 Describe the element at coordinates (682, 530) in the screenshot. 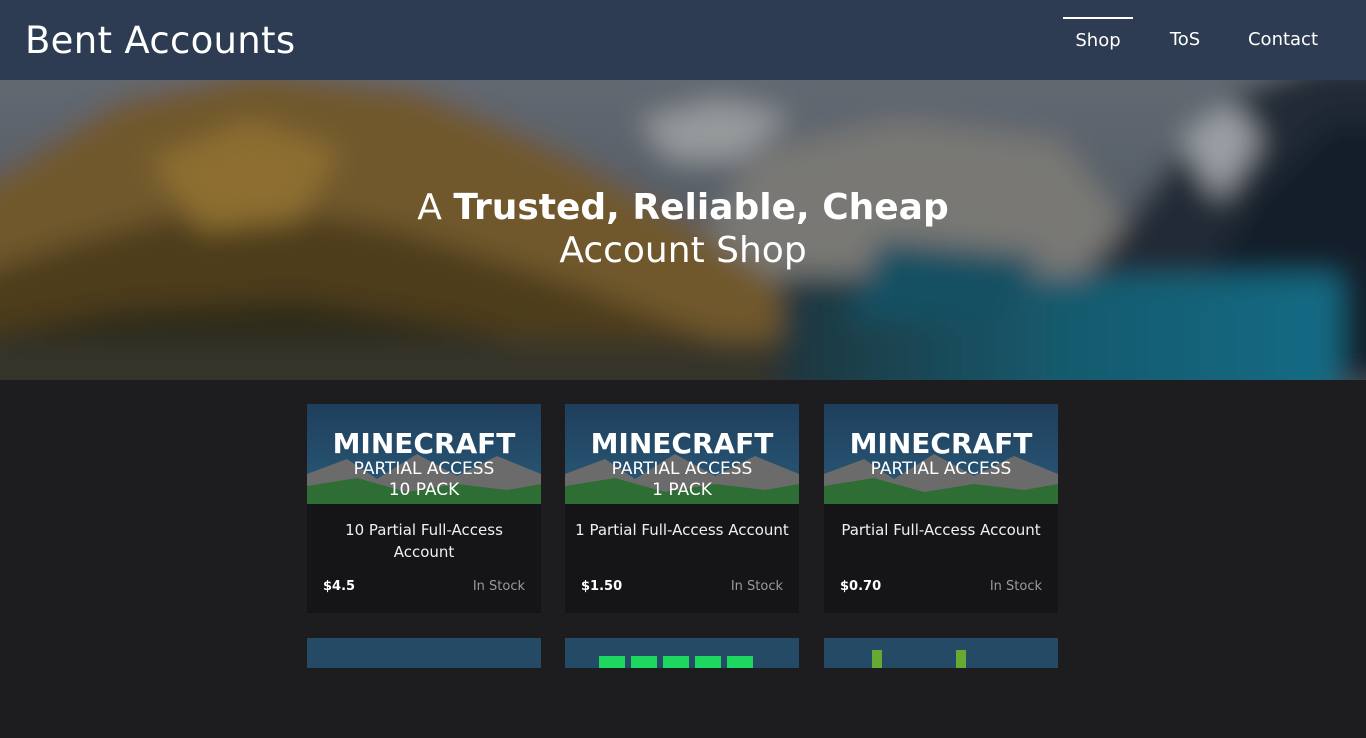

I see `product-title: 1 Partial Full-Access Account` at that location.